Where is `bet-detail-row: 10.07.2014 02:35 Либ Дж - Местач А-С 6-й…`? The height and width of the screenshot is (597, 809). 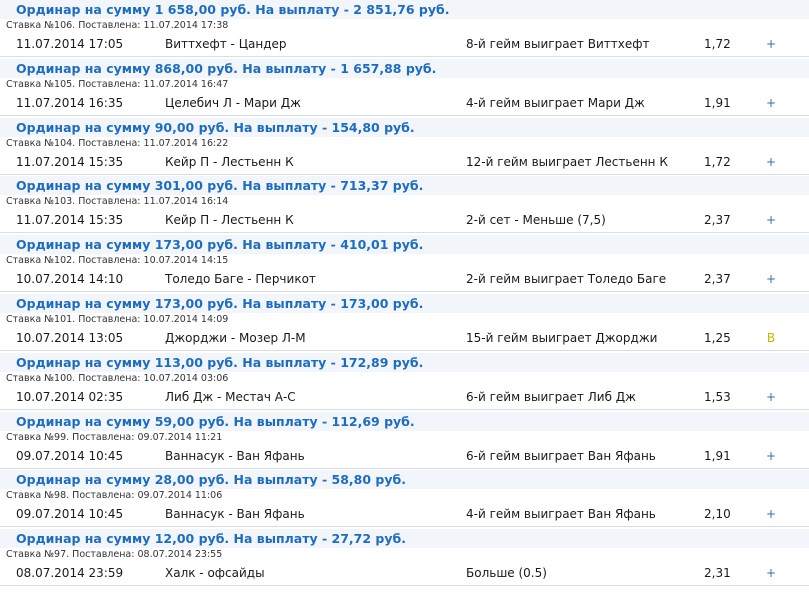 bet-detail-row: 10.07.2014 02:35 Либ Дж - Местач А-С 6-й… is located at coordinates (404, 398).